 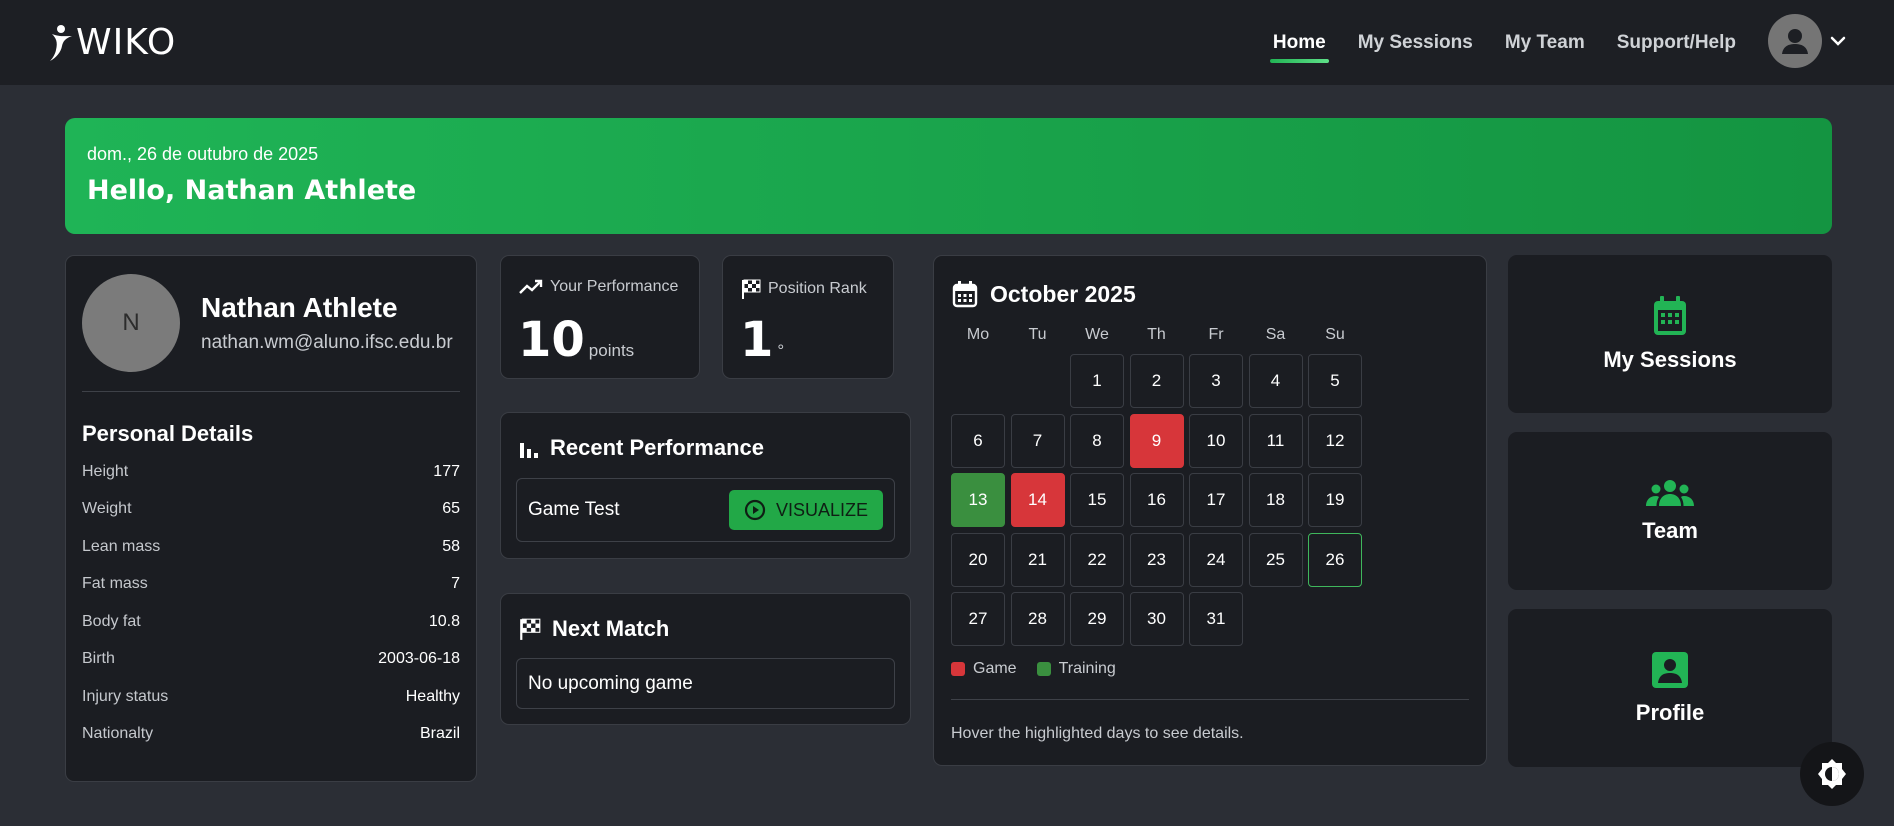 What do you see at coordinates (252, 190) in the screenshot?
I see `banner-greeting: Hello, Nathan Athlete` at bounding box center [252, 190].